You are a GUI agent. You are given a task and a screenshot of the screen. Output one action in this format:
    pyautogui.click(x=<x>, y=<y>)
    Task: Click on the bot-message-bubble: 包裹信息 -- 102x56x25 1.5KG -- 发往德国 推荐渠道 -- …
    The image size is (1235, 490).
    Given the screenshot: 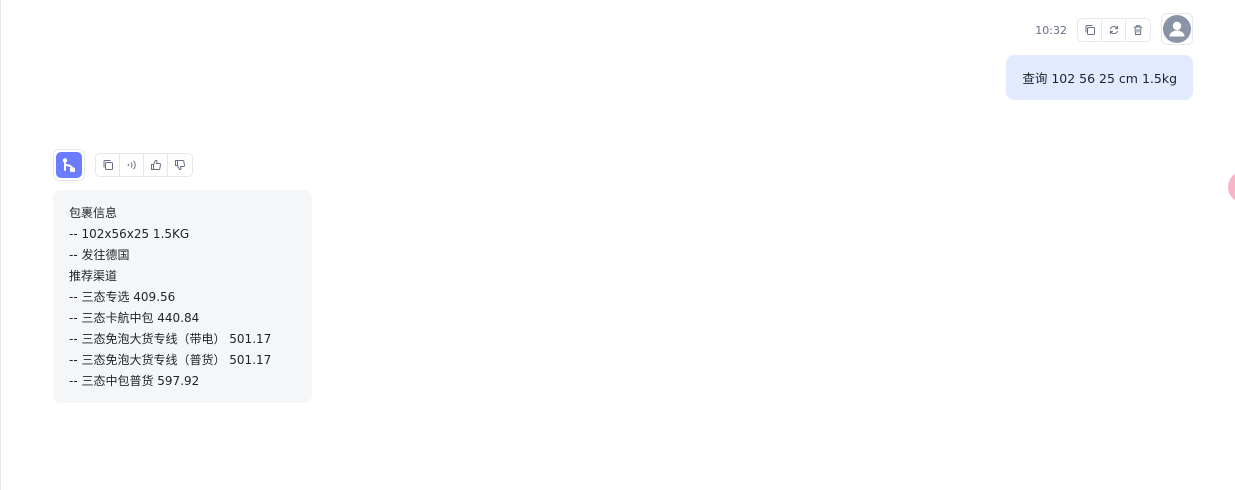 What is the action you would take?
    pyautogui.click(x=182, y=296)
    